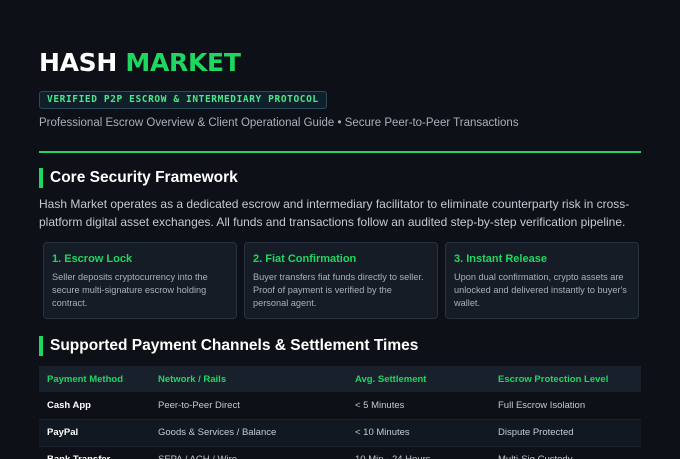 The image size is (680, 459). What do you see at coordinates (500, 259) in the screenshot?
I see `step-title: 3. Instant Release` at bounding box center [500, 259].